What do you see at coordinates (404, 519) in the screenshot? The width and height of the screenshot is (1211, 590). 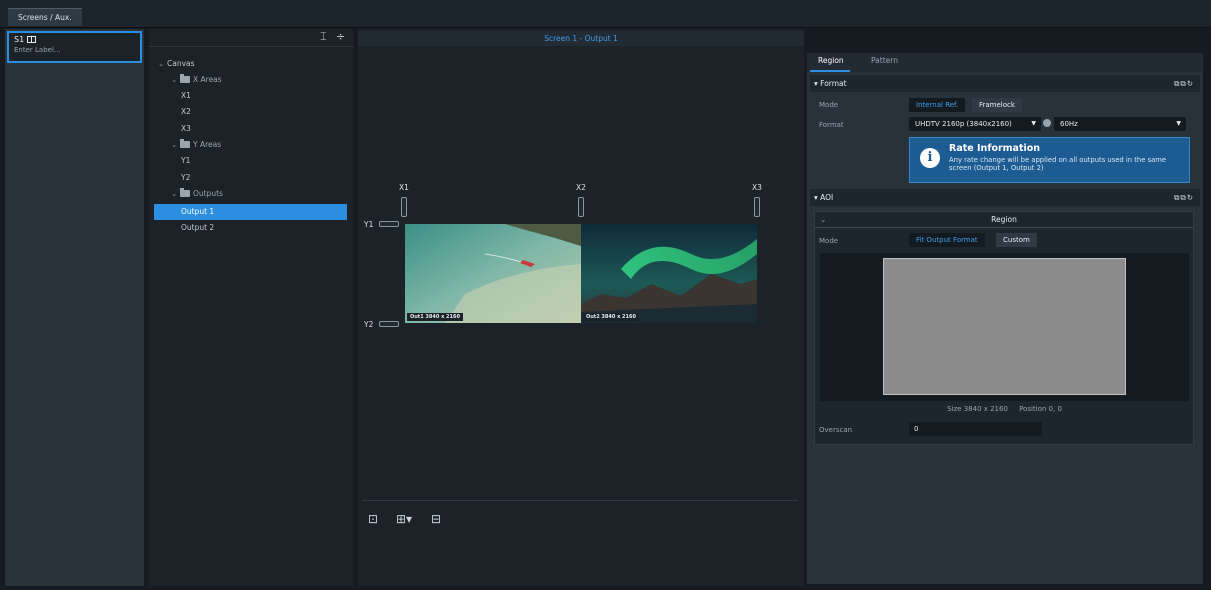 I see `layout-menu-icon: ⊞▾` at bounding box center [404, 519].